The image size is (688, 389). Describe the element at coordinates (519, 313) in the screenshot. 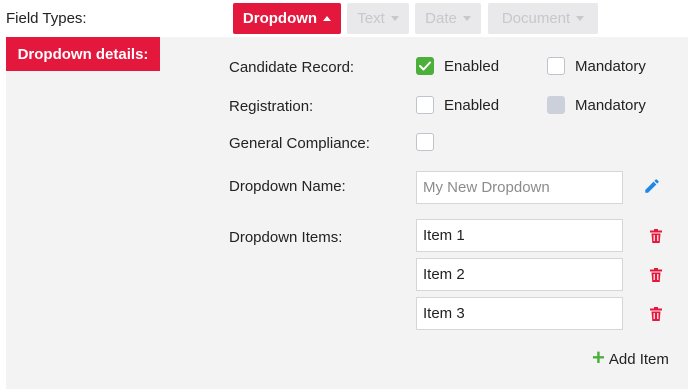

I see `dropdown-item-input: Item 3` at that location.